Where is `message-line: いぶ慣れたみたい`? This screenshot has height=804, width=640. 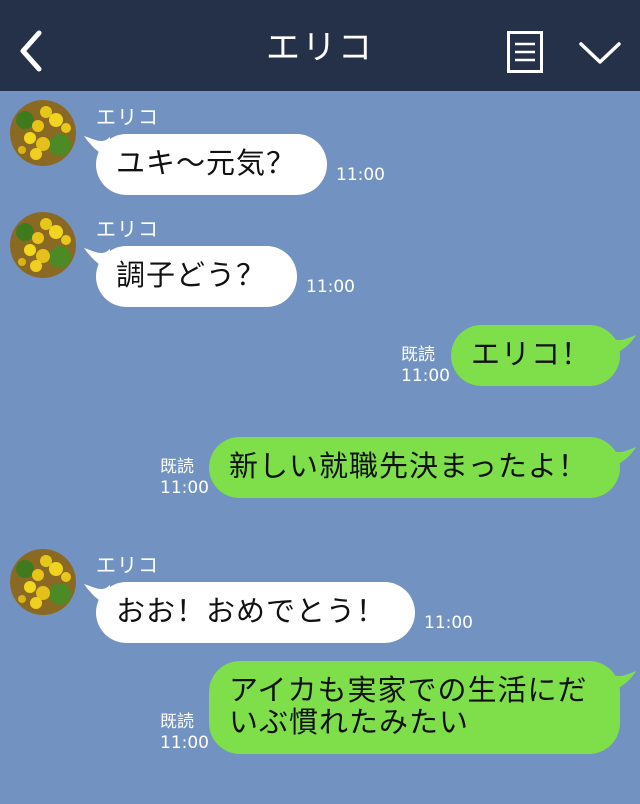
message-line: いぶ慣れたみたい is located at coordinates (349, 722).